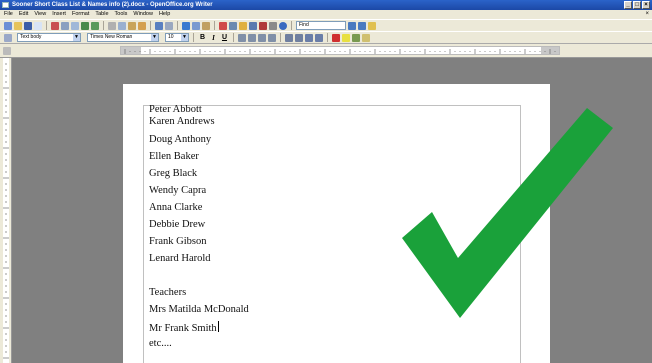  I want to click on window-controls: _ □ ×, so click(637, 5).